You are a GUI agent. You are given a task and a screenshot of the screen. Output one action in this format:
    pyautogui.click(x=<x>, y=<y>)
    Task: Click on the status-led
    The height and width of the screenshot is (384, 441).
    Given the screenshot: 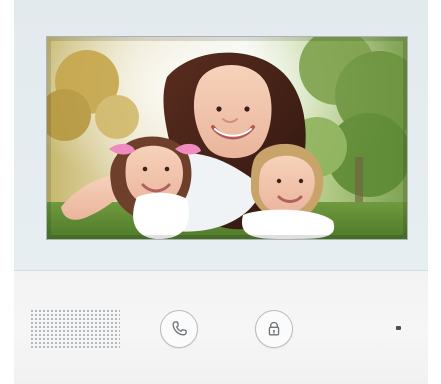 What is the action you would take?
    pyautogui.click(x=398, y=328)
    